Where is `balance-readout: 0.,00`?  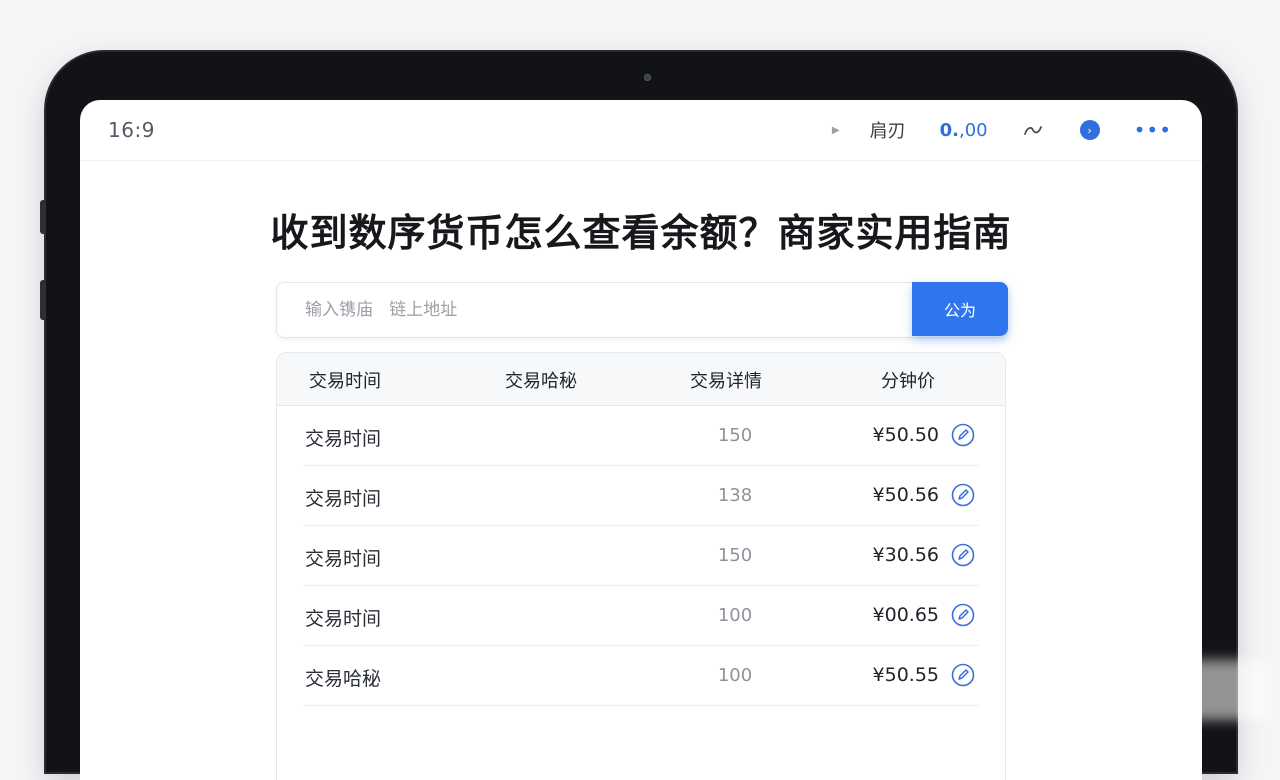
balance-readout: 0.,00 is located at coordinates (964, 130).